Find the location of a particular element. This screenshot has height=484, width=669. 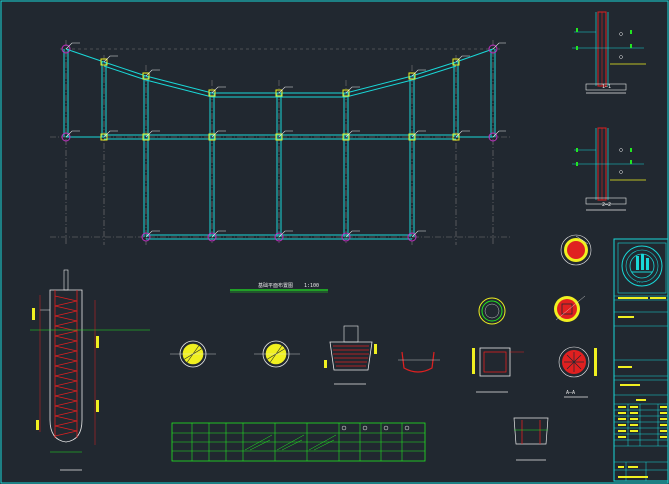

plan-title-block: 基础平面布置图 1:100 is located at coordinates (279, 287).